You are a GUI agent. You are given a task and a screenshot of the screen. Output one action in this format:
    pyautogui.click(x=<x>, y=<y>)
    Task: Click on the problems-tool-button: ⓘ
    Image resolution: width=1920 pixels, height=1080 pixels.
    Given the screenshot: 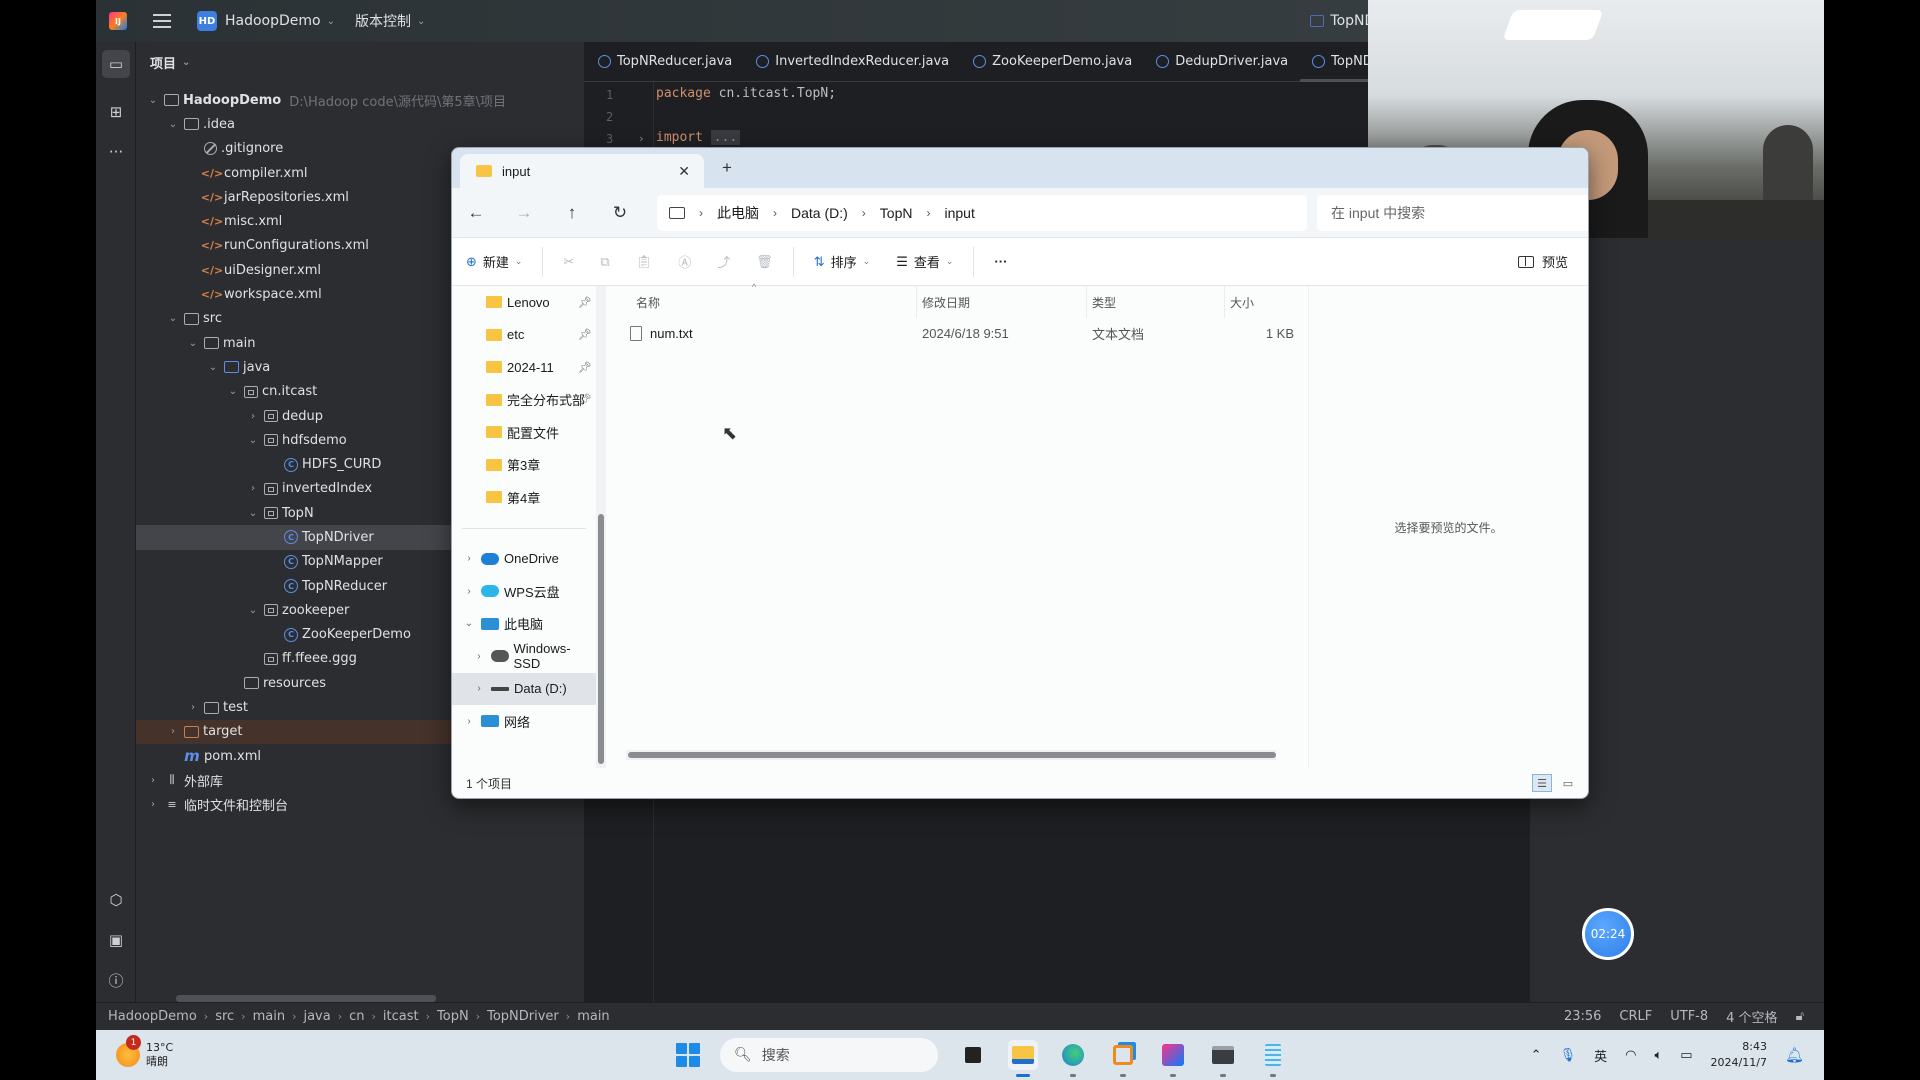 What is the action you would take?
    pyautogui.click(x=116, y=980)
    